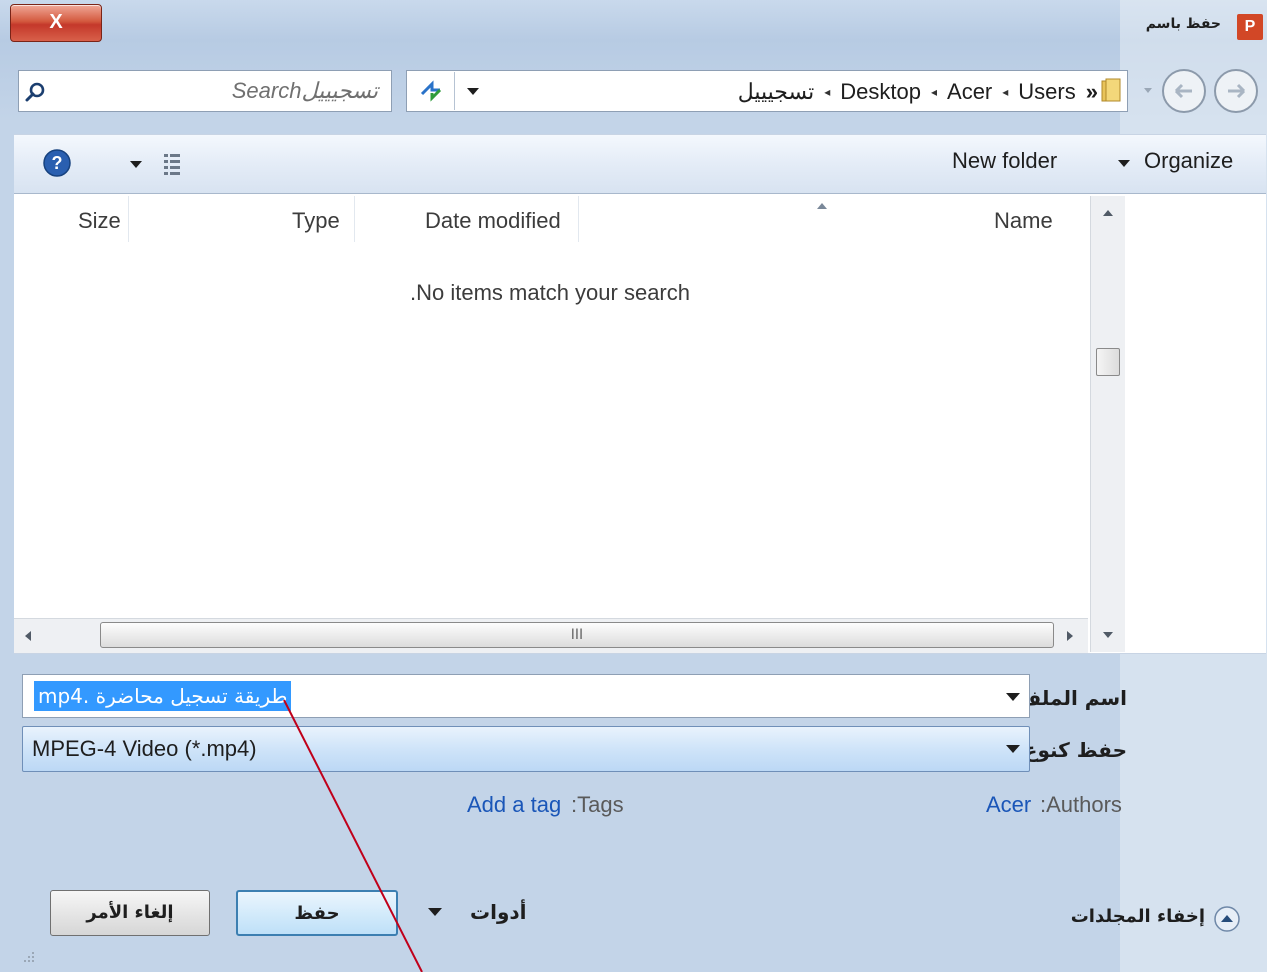  What do you see at coordinates (1008, 805) in the screenshot?
I see `authors-value: Acer` at bounding box center [1008, 805].